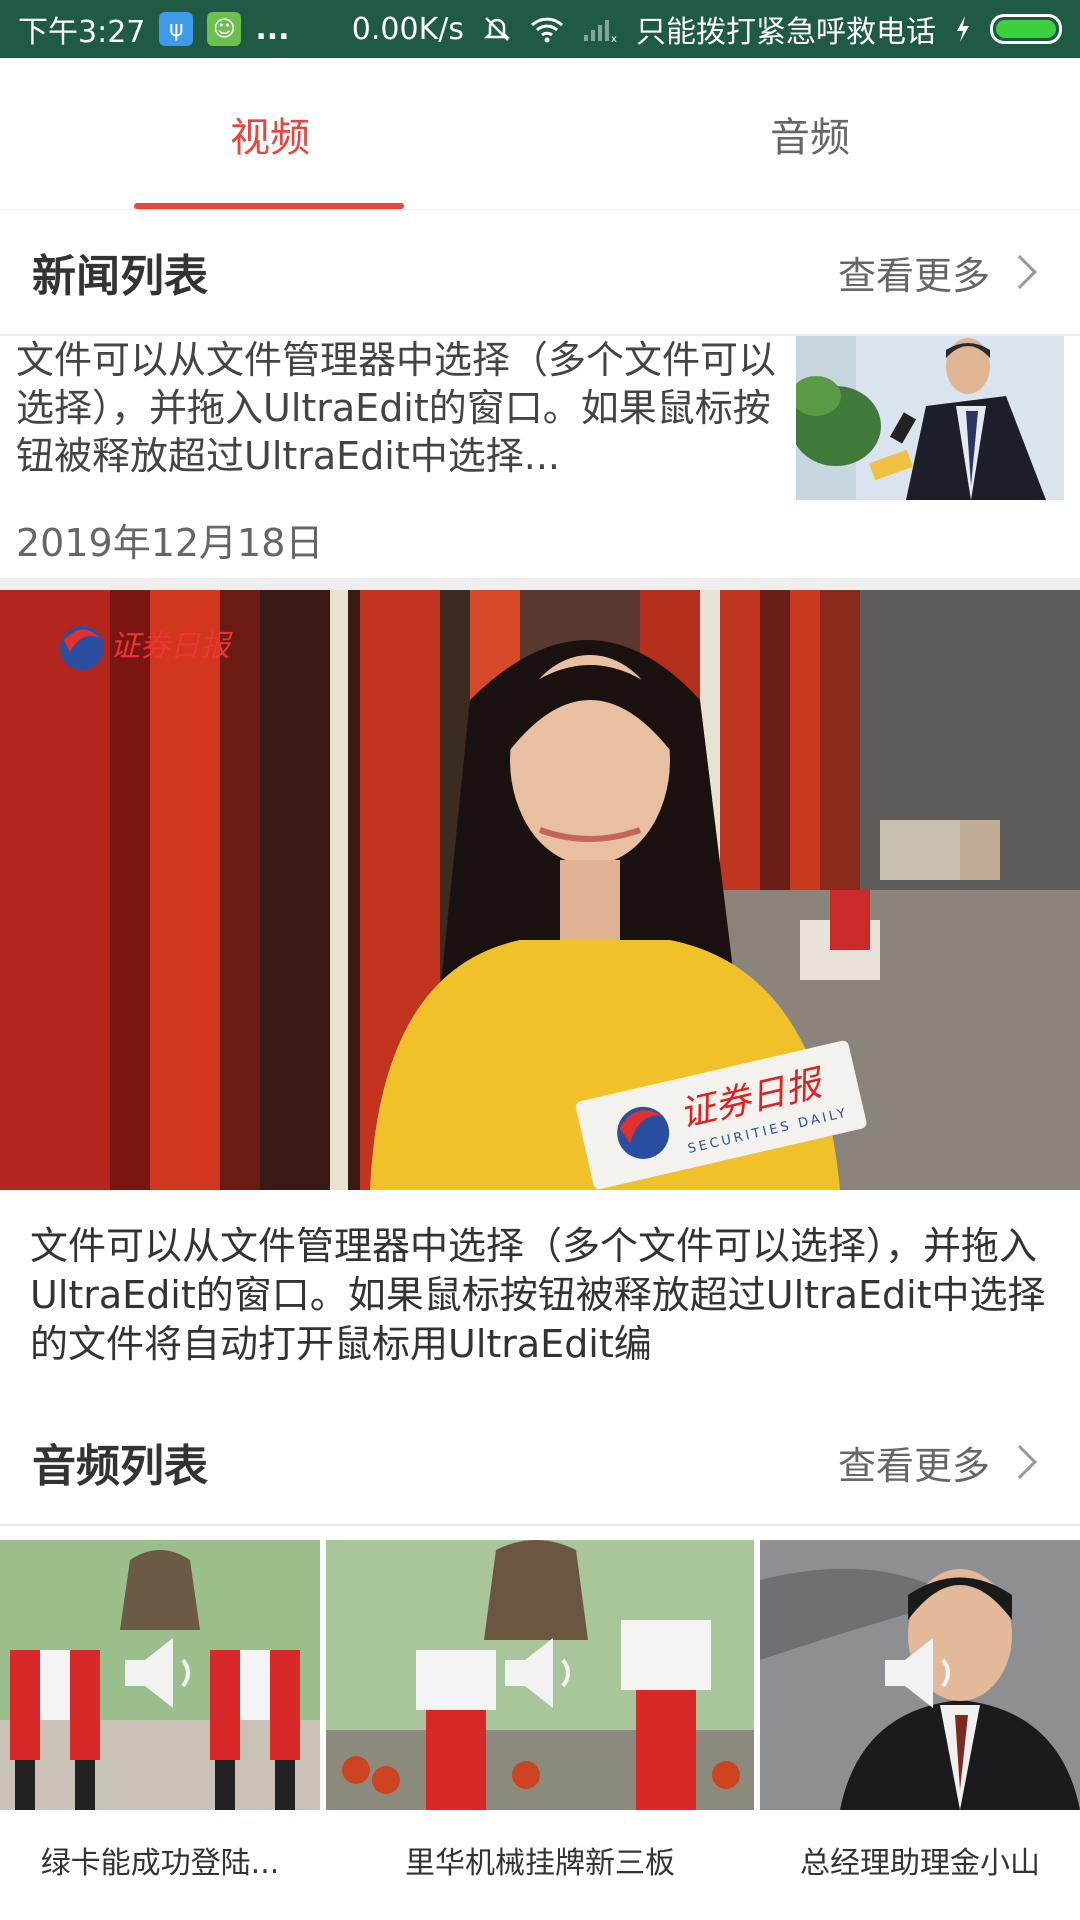 The width and height of the screenshot is (1080, 1920). I want to click on section-divider, so click(540, 584).